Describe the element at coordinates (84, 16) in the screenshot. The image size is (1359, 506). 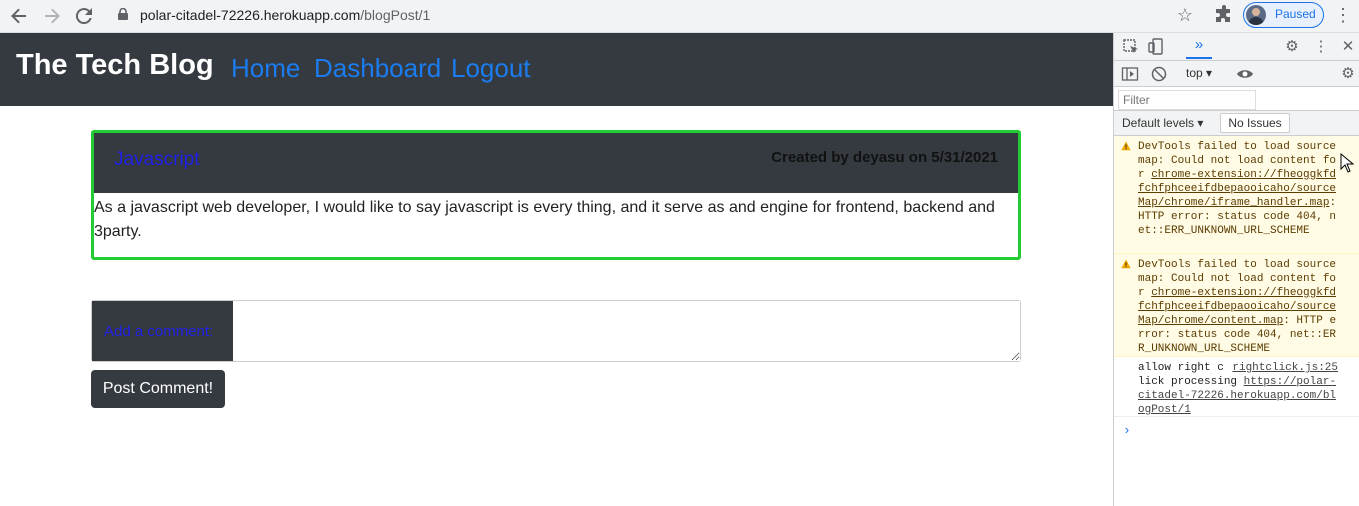
I see `reload-icon` at that location.